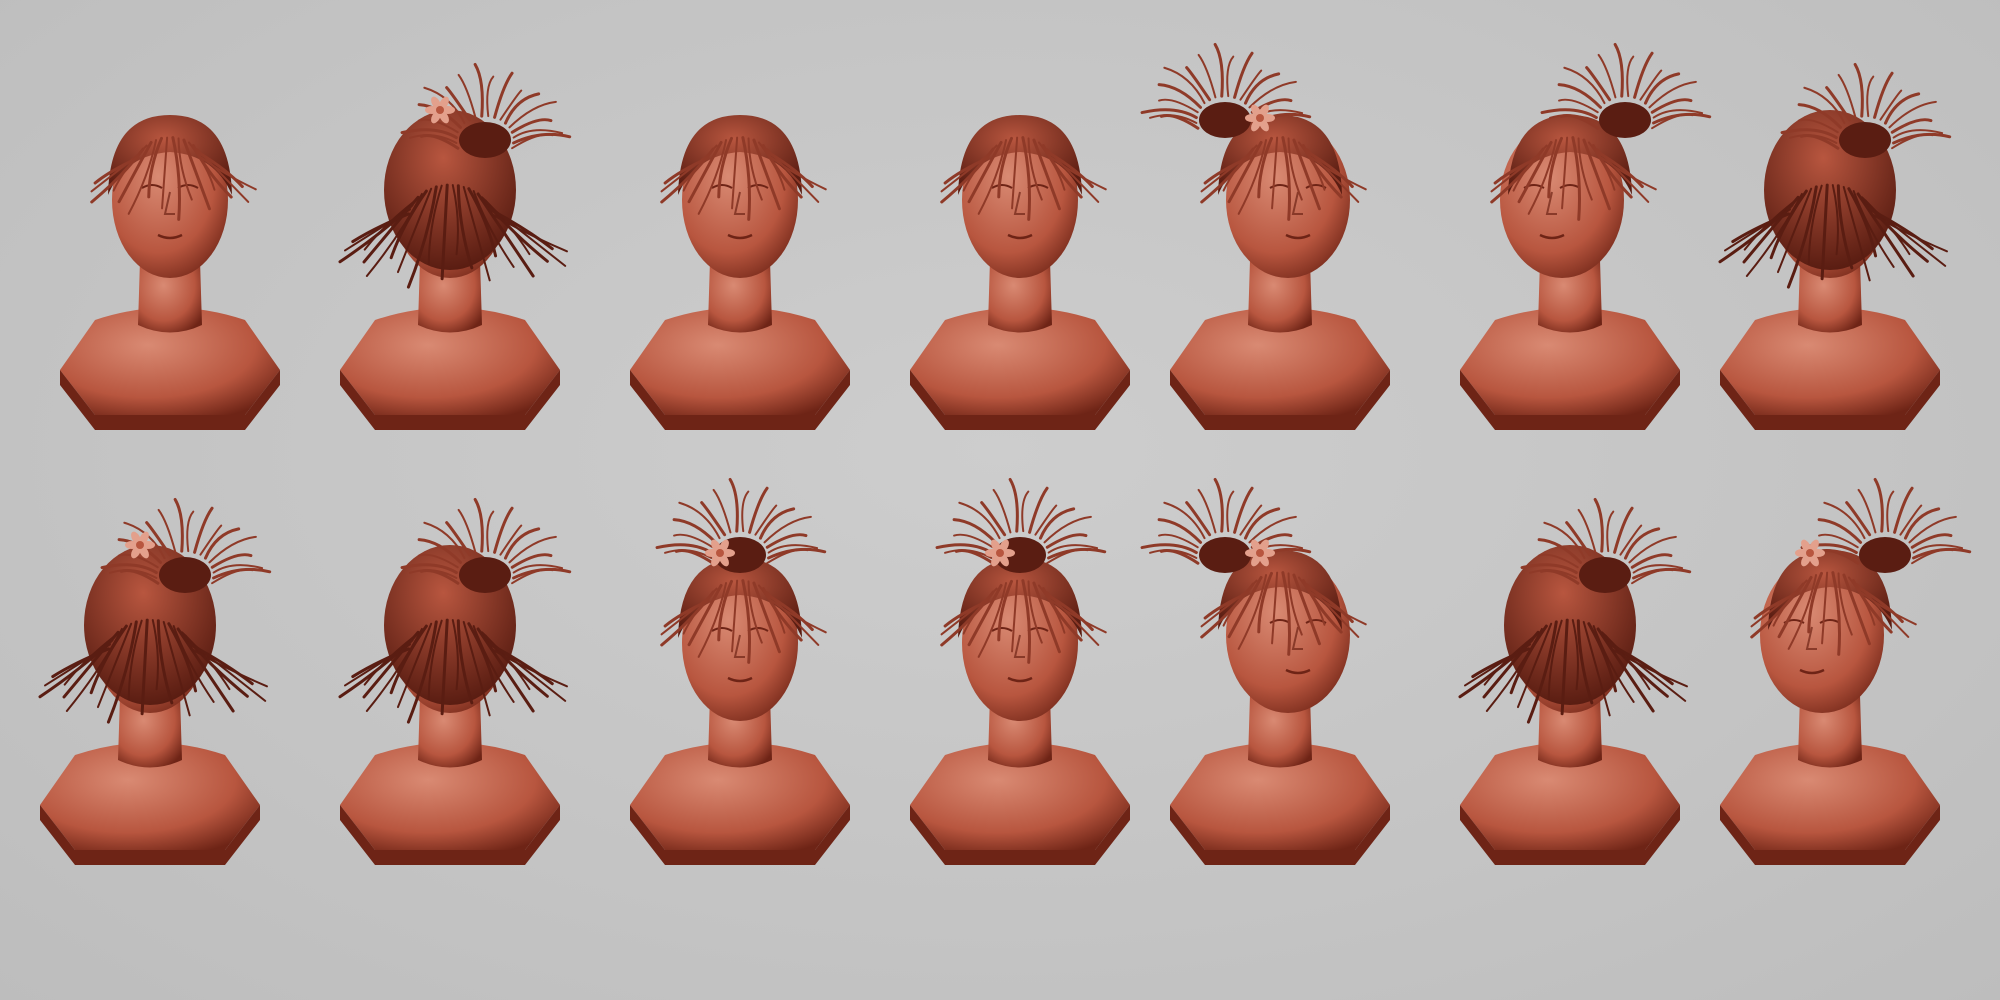 The width and height of the screenshot is (2000, 1000). I want to click on sculpt-bust-right-three-quarter, so click(1275, 681).